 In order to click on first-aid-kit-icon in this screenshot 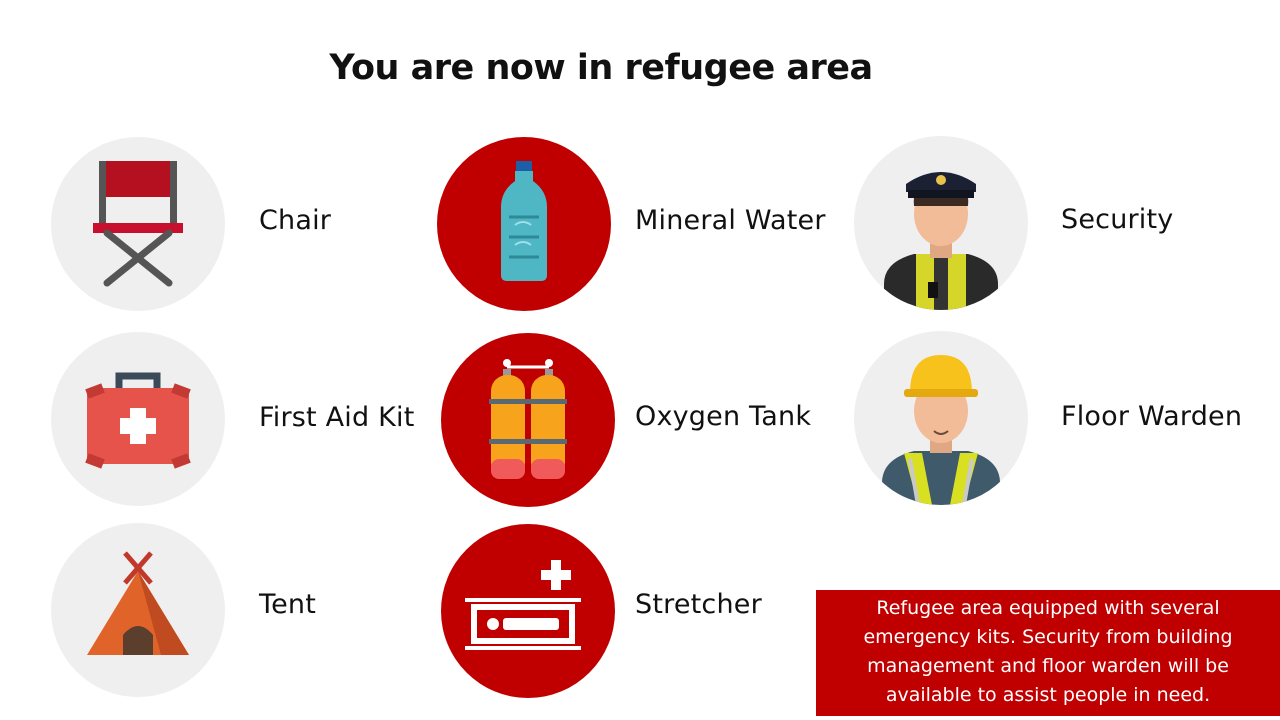, I will do `click(138, 419)`.